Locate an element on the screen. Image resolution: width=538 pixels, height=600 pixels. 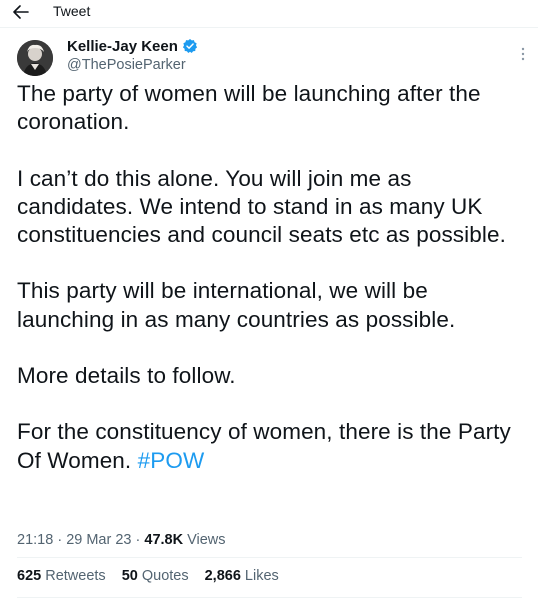
retweets-stat: 625 Retweets is located at coordinates (61, 576).